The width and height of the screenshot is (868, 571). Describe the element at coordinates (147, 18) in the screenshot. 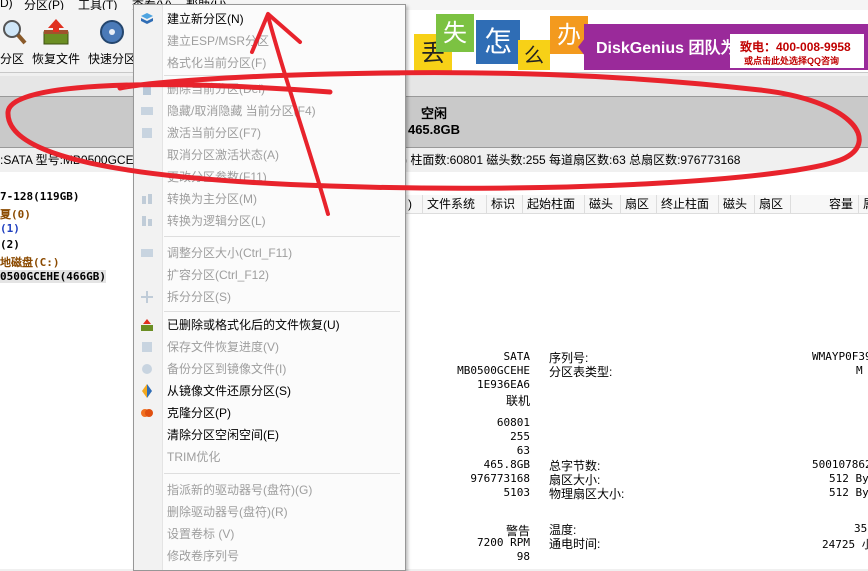

I see `new-partition-icon` at that location.